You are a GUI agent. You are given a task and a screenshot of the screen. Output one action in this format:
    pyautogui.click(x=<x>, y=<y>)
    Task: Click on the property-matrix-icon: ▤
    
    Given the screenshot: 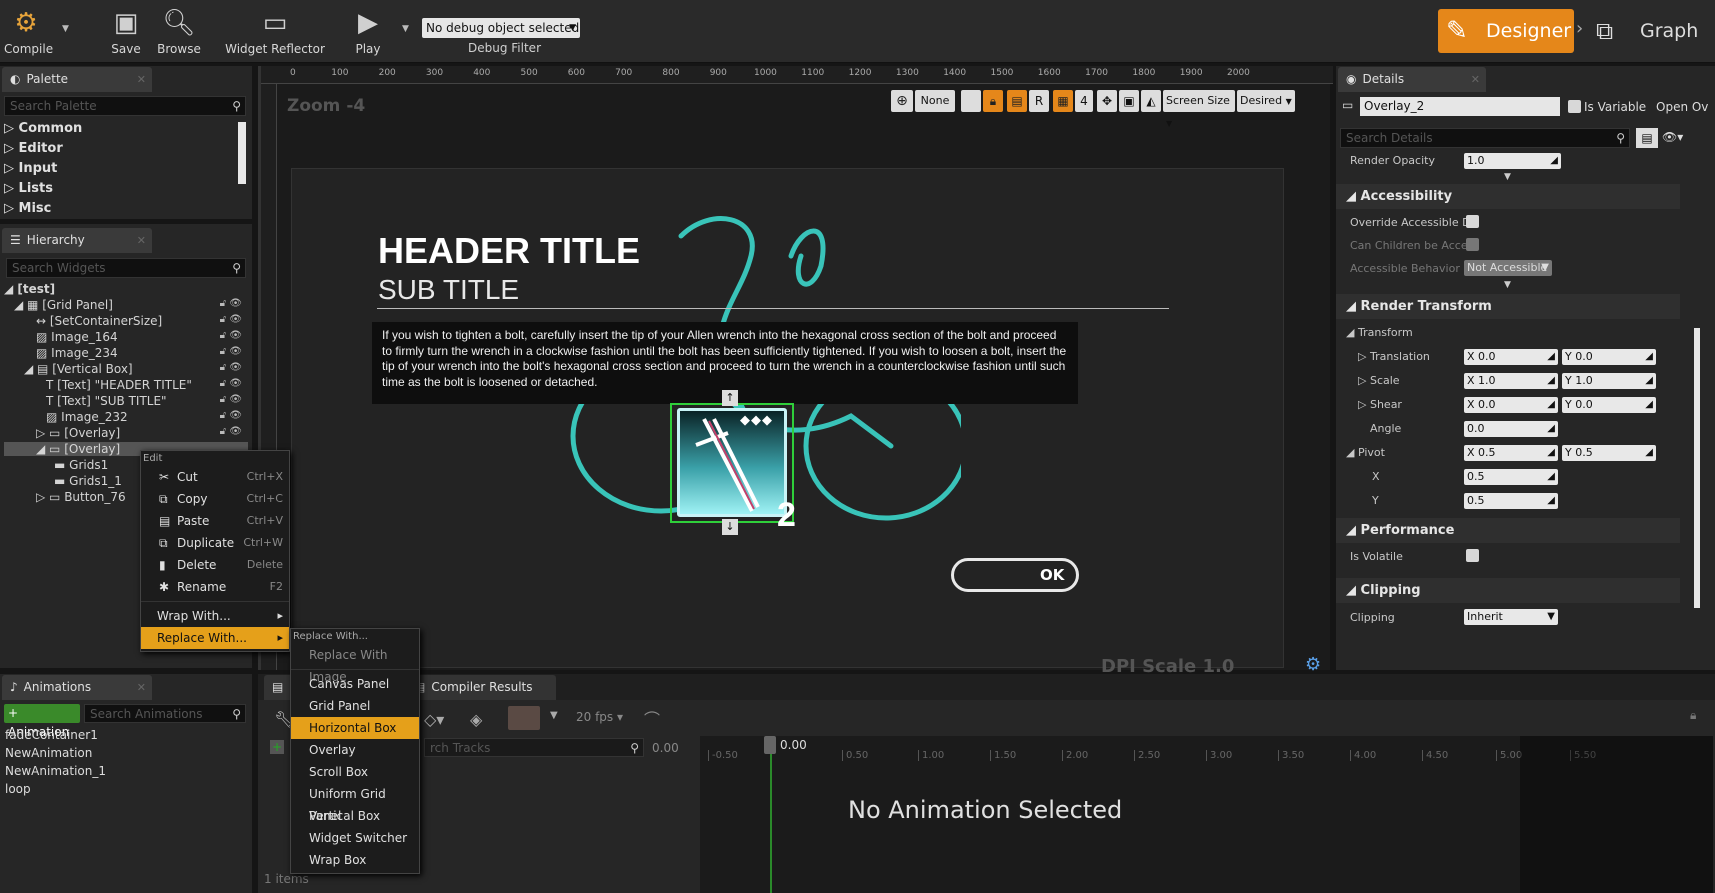 What is the action you would take?
    pyautogui.click(x=1647, y=138)
    